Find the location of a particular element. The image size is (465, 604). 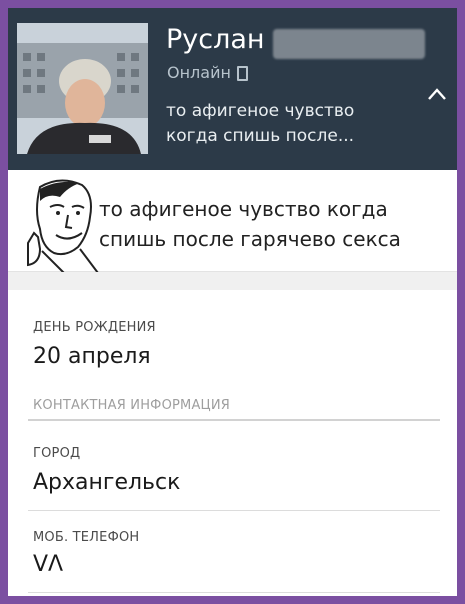

birthday-value: 20 апреля is located at coordinates (92, 356).